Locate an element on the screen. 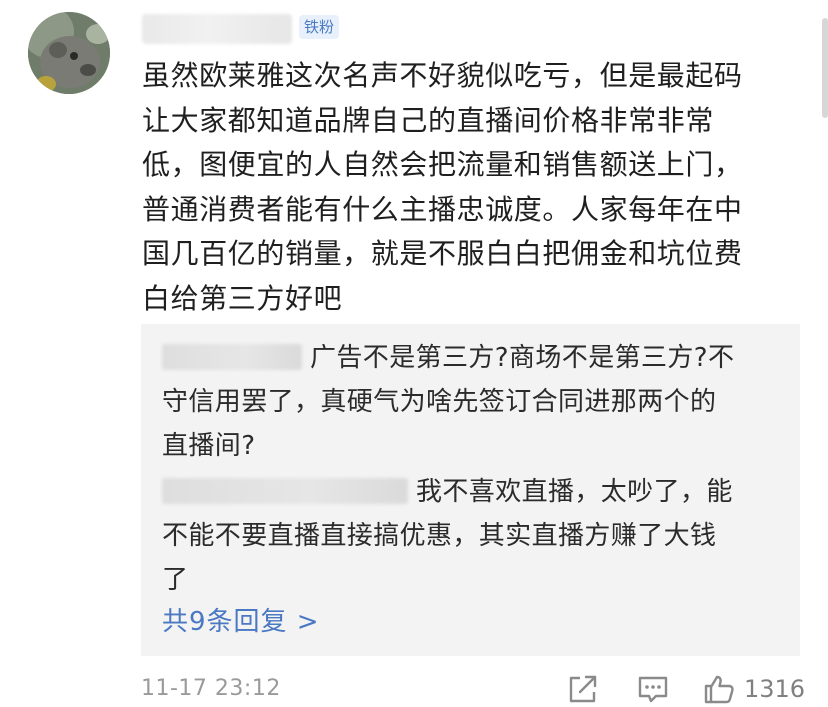 This screenshot has width=828, height=707. avatar-image is located at coordinates (69, 53).